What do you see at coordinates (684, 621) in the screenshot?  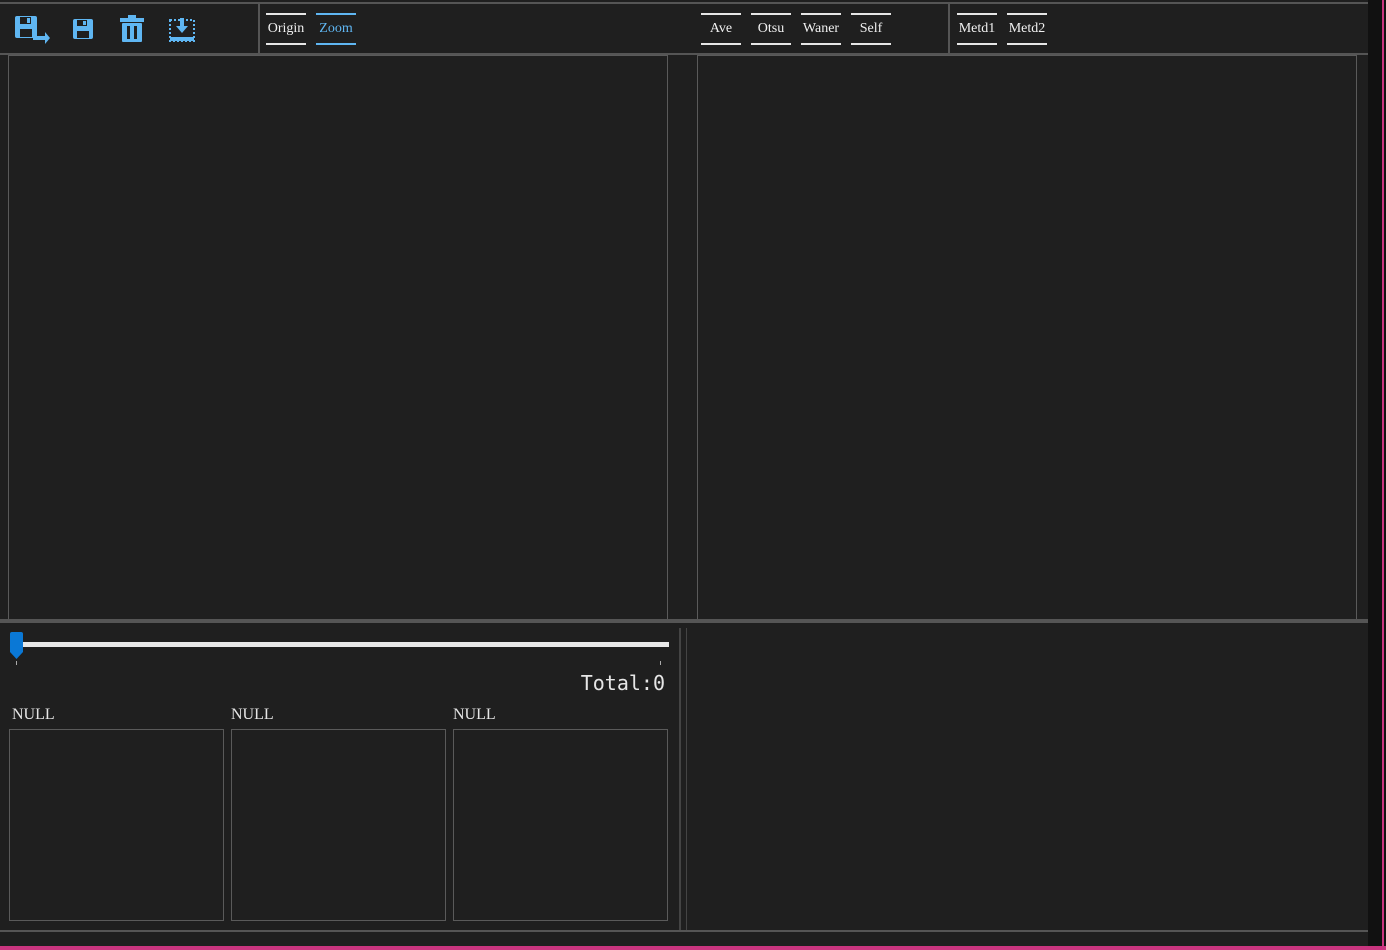 I see `horizontal-divider` at bounding box center [684, 621].